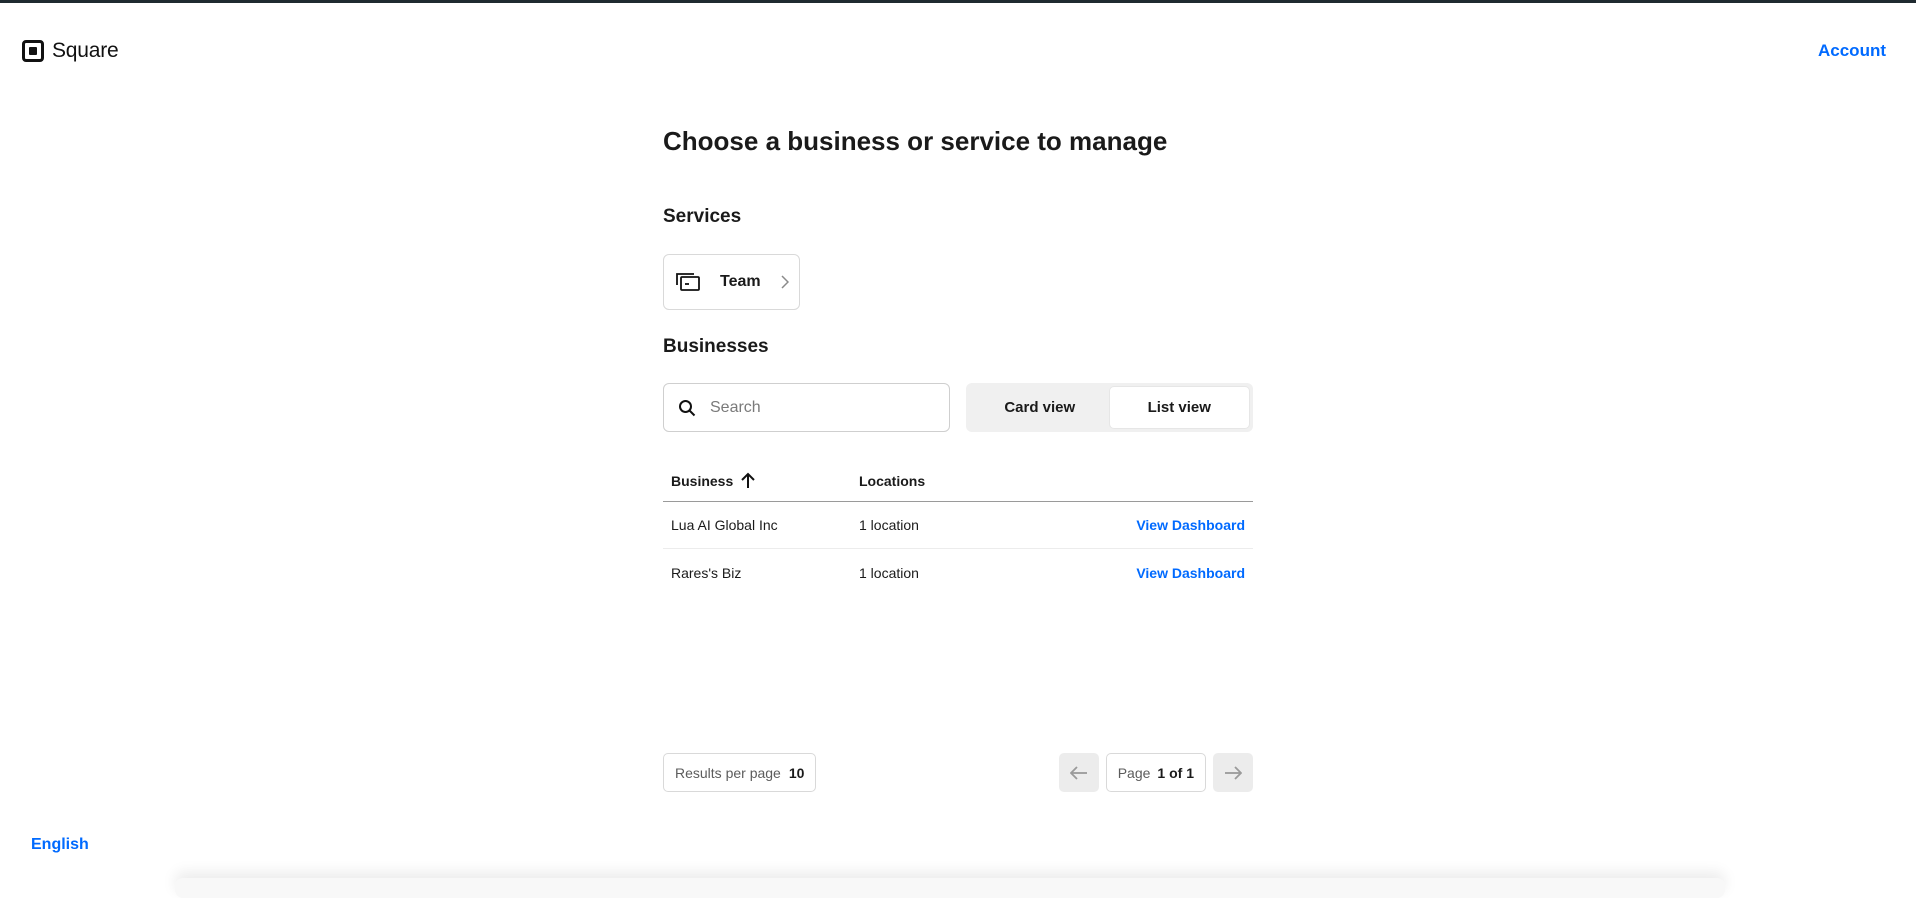 Image resolution: width=1916 pixels, height=898 pixels. Describe the element at coordinates (33, 51) in the screenshot. I see `square-logo-icon` at that location.